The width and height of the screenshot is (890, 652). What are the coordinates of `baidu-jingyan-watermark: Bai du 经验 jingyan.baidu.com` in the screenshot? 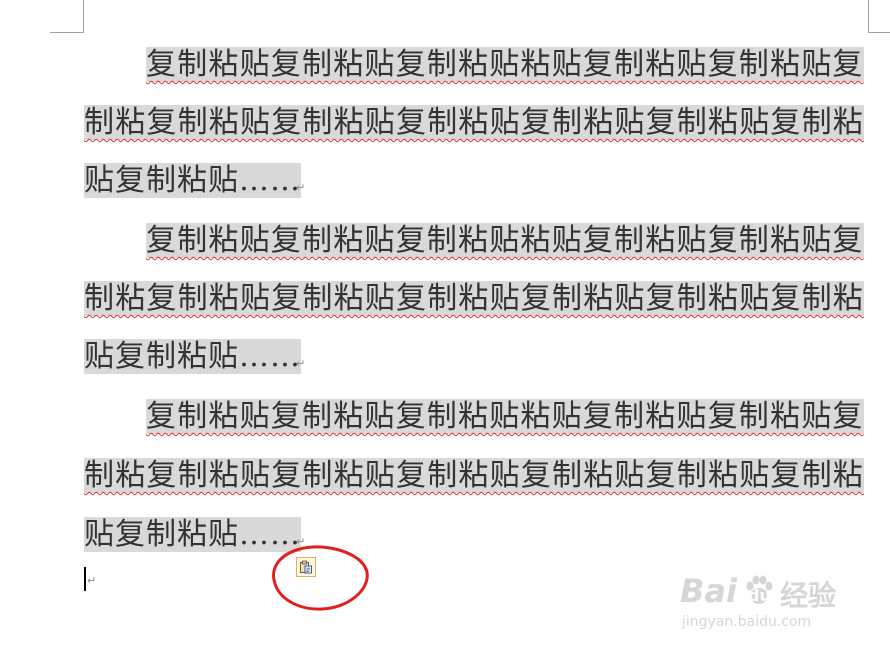 It's located at (781, 607).